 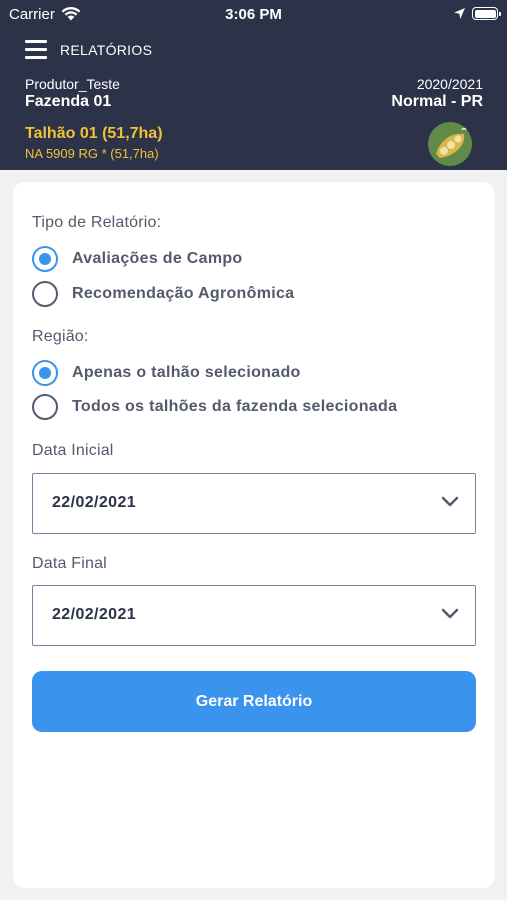 I want to click on plot-name: Talhão 01 (51,7ha), so click(x=94, y=133).